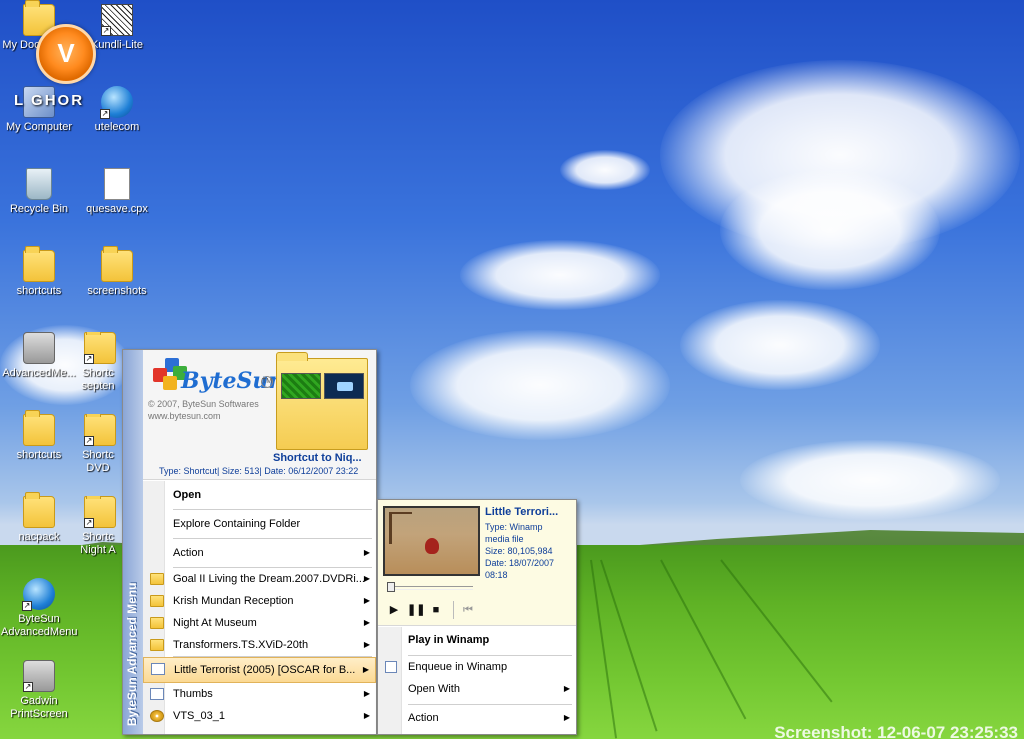  What do you see at coordinates (477, 667) in the screenshot?
I see `submenu-item-enqueue-winamp: Enqueue in Winamp` at bounding box center [477, 667].